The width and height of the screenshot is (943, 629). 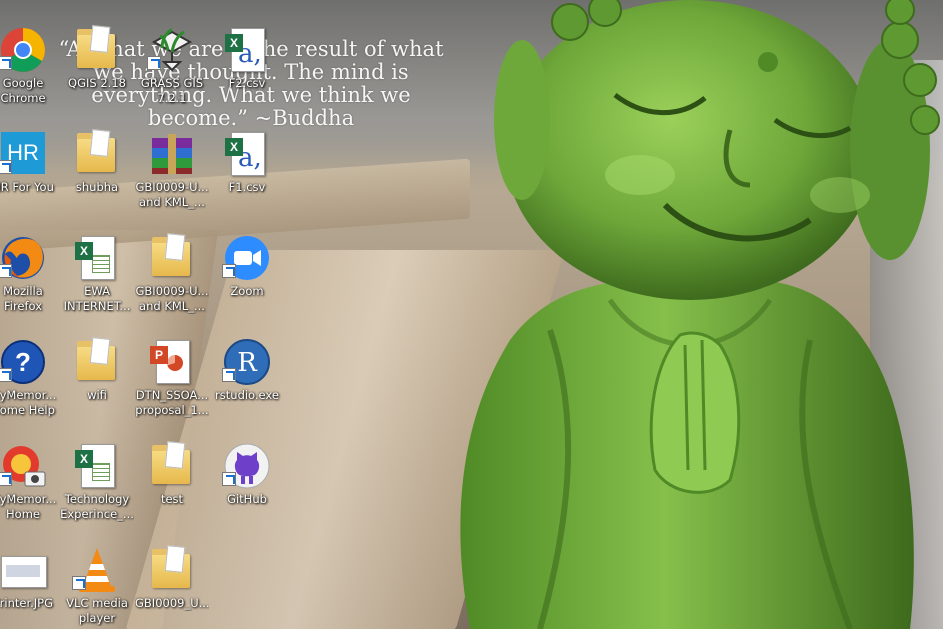 What do you see at coordinates (247, 187) in the screenshot?
I see `icon-label: F1.csv` at bounding box center [247, 187].